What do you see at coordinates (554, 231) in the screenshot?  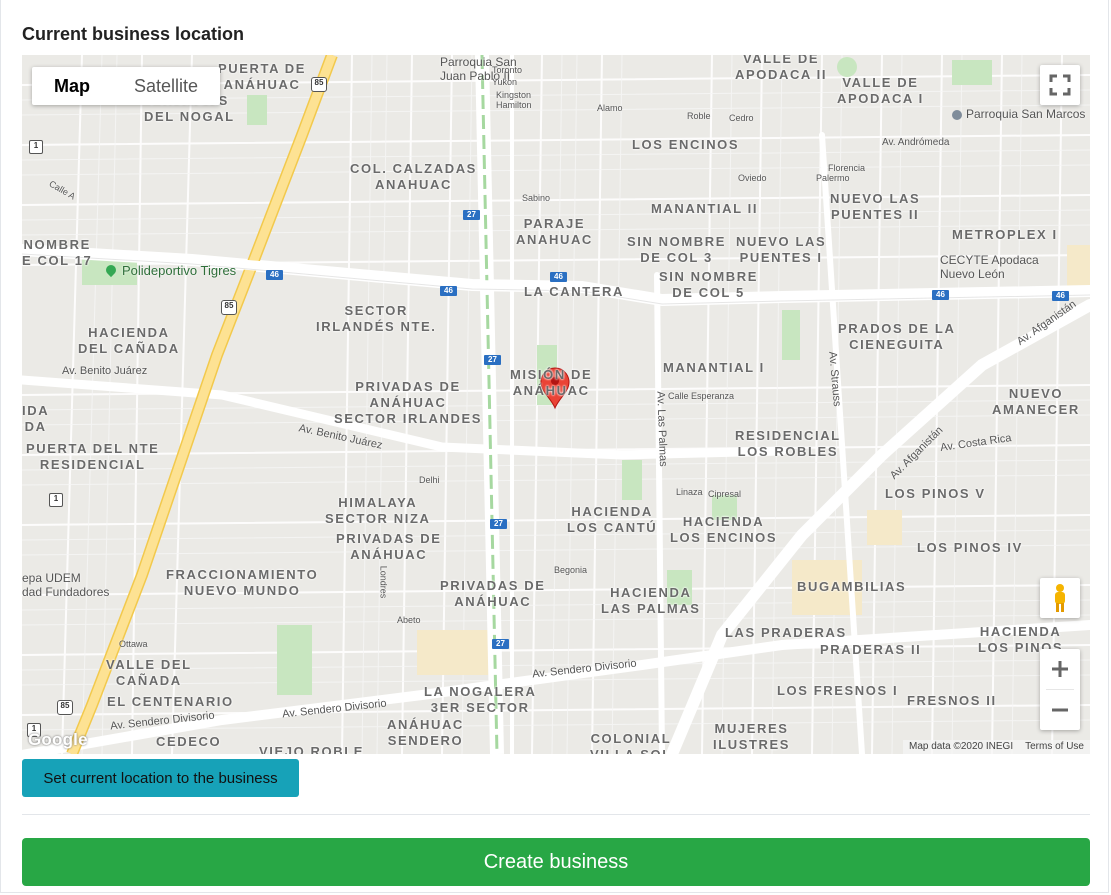 I see `area-label: PARAJE ANAHUAC` at bounding box center [554, 231].